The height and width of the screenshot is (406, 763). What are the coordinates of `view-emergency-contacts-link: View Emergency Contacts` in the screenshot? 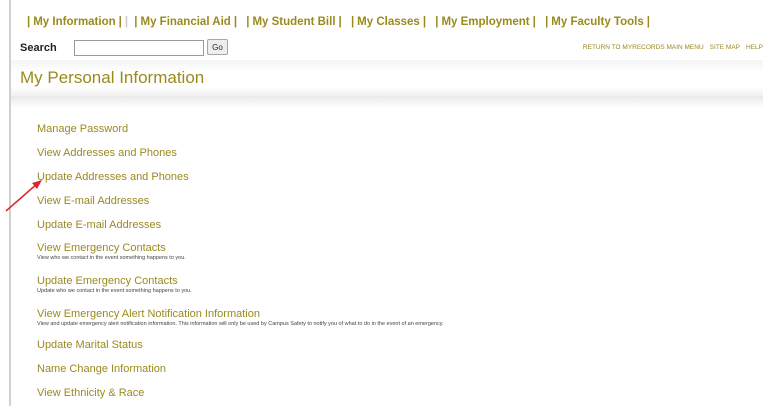 It's located at (111, 248).